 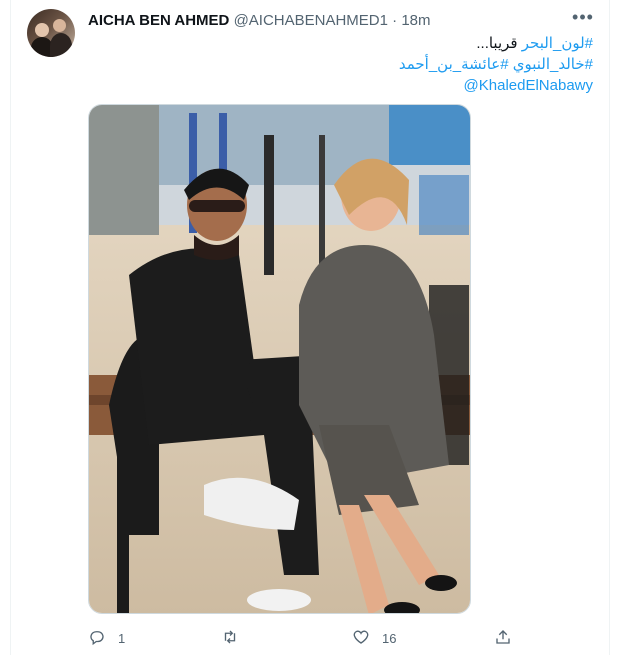 I want to click on more-options-icon: •••, so click(x=583, y=19).